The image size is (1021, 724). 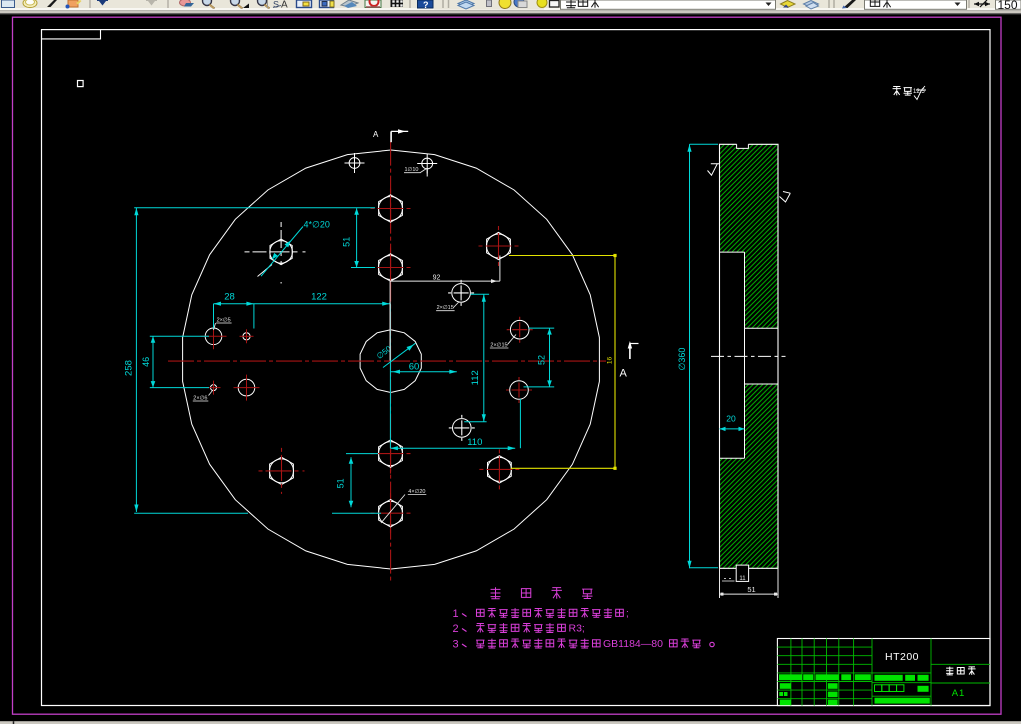 What do you see at coordinates (456, 645) in the screenshot?
I see `svg-text: 3` at bounding box center [456, 645].